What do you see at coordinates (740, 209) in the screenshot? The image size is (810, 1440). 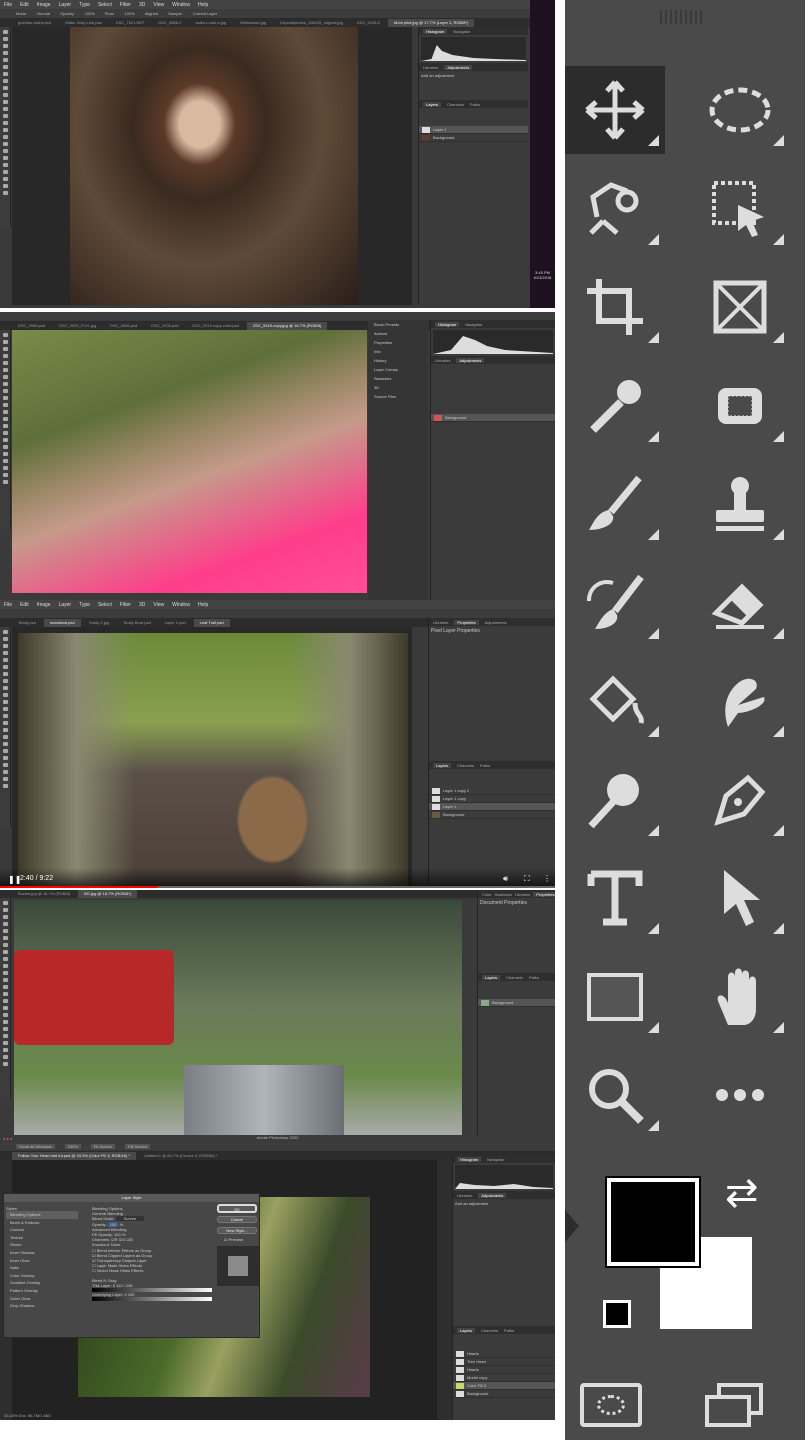 I see `object-selection-tool` at bounding box center [740, 209].